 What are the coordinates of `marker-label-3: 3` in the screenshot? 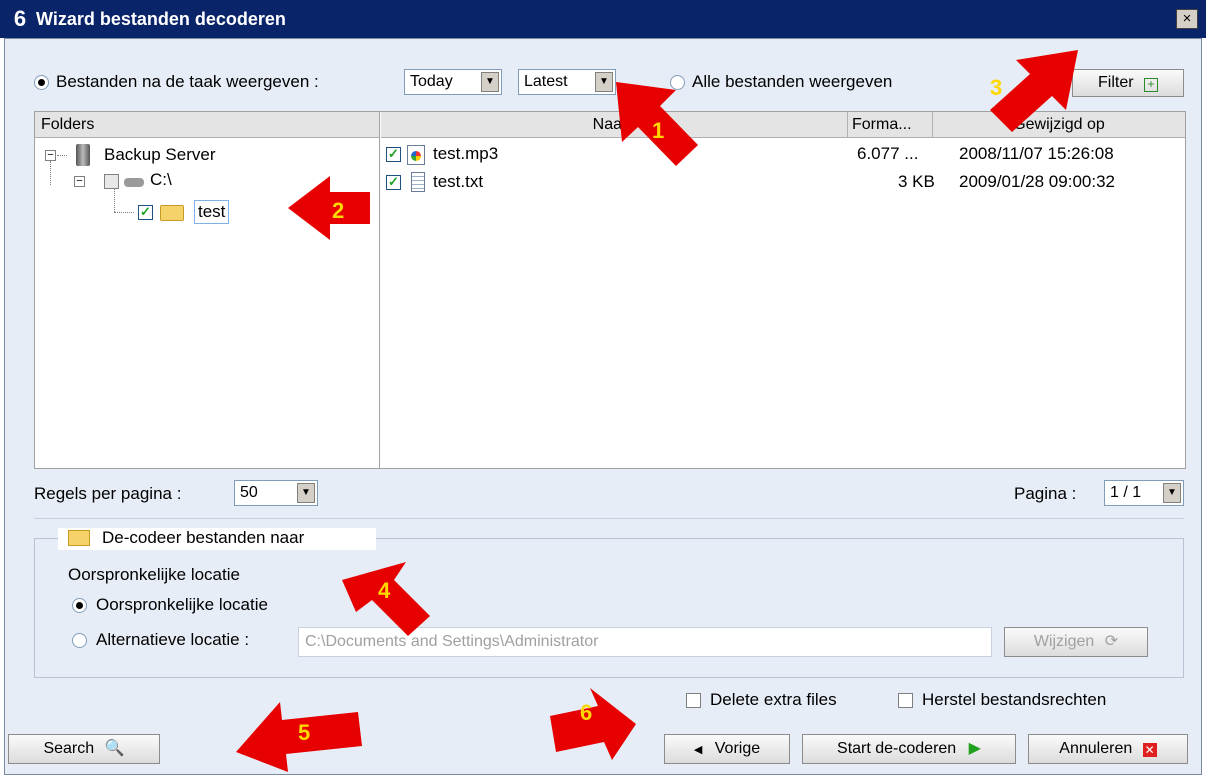 It's located at (996, 87).